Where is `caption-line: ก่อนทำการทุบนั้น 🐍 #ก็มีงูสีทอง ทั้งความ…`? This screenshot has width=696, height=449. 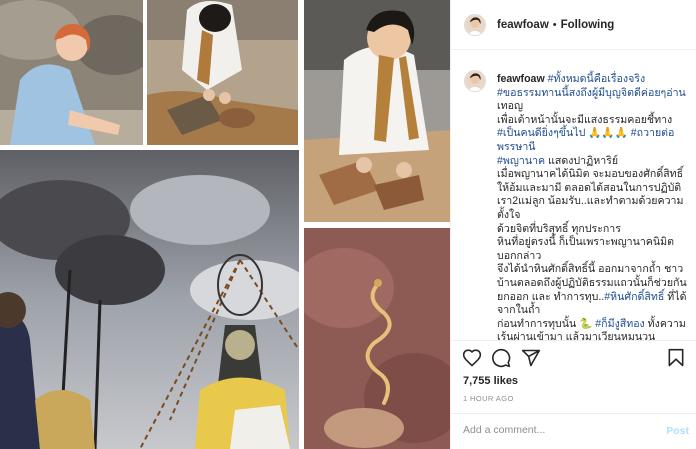
caption-line: ก่อนทำการทุบนั้น 🐍 #ก็มีงูสีทอง ทั้งความ… is located at coordinates (595, 329).